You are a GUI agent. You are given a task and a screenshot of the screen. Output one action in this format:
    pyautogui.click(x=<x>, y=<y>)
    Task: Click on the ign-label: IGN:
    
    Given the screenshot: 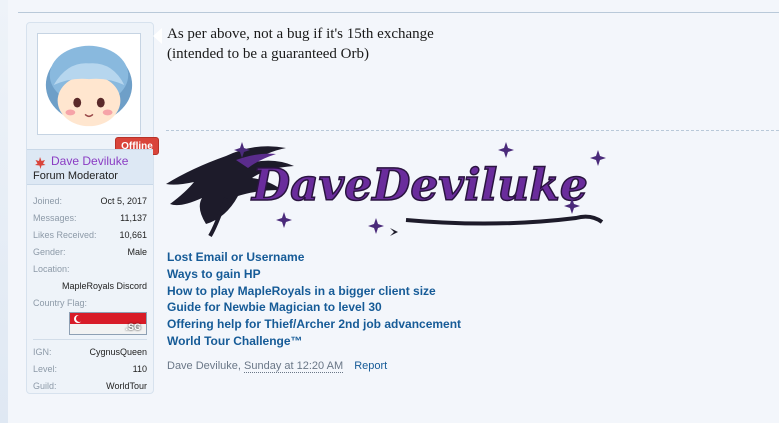 What is the action you would take?
    pyautogui.click(x=42, y=352)
    